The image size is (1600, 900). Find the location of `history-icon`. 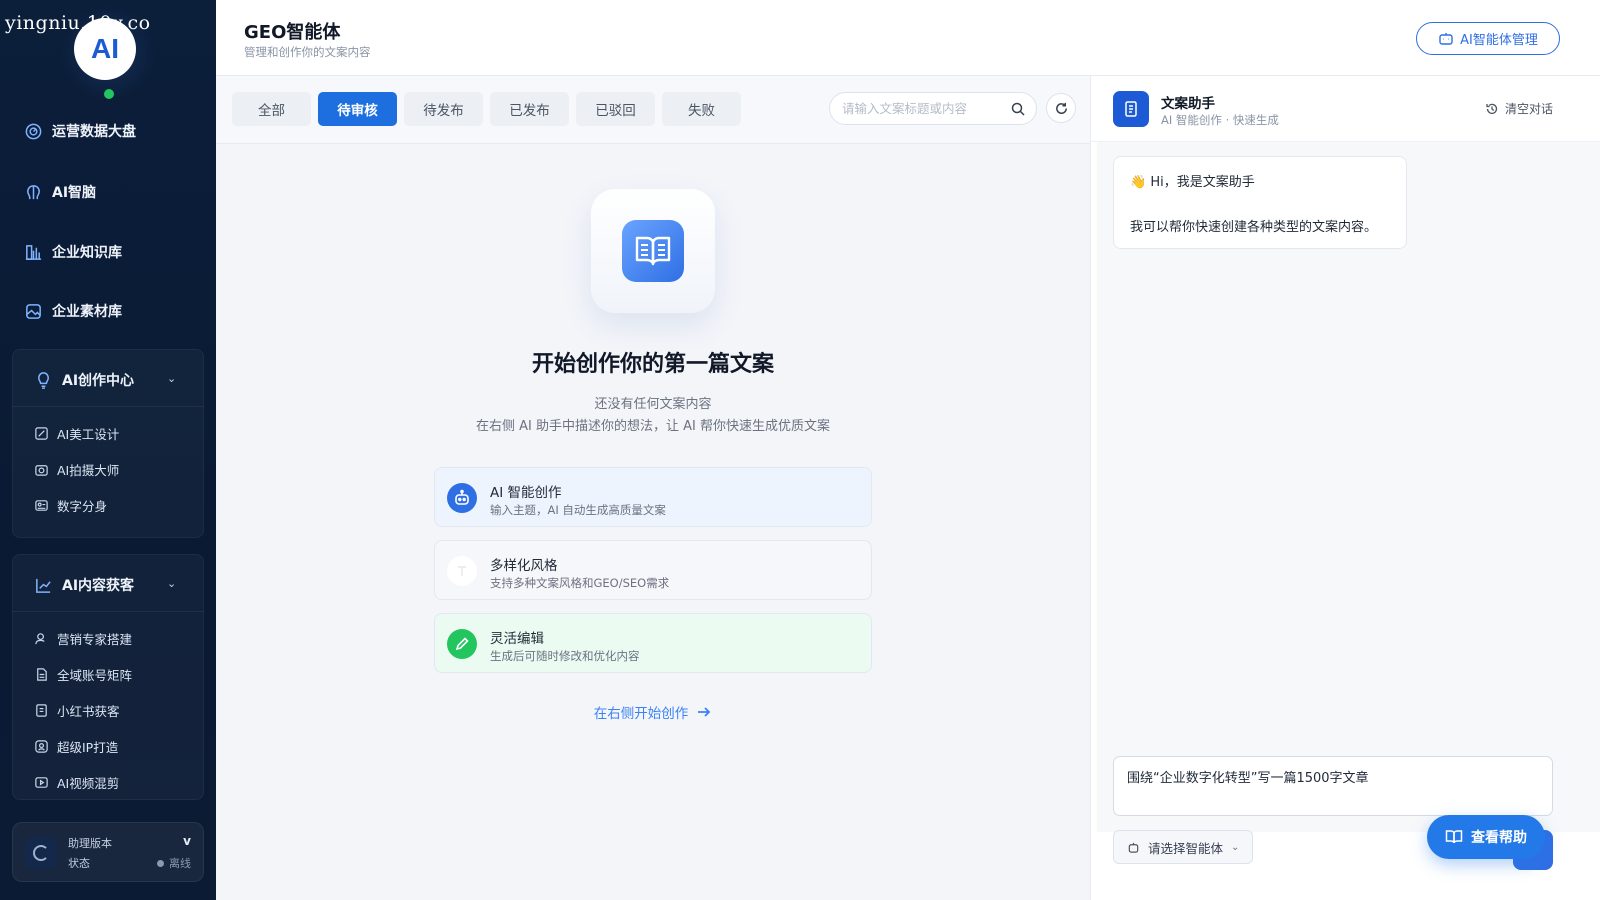

history-icon is located at coordinates (1492, 108).